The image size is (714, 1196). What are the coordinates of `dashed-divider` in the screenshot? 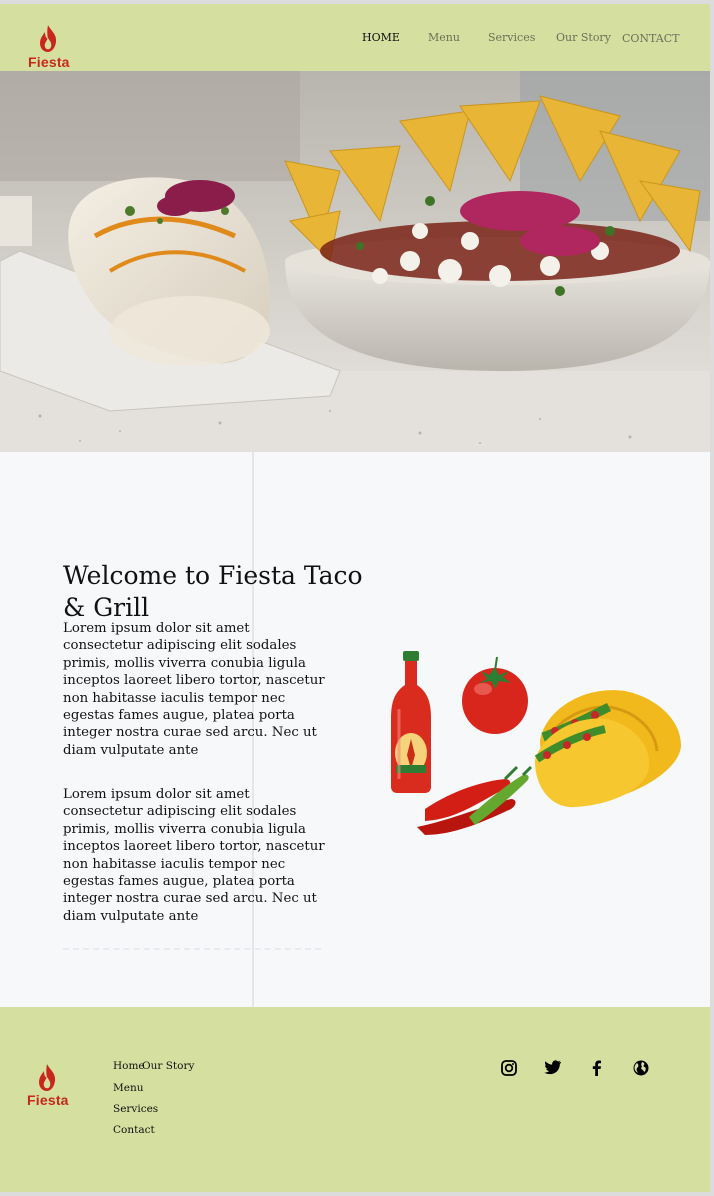 It's located at (192, 949).